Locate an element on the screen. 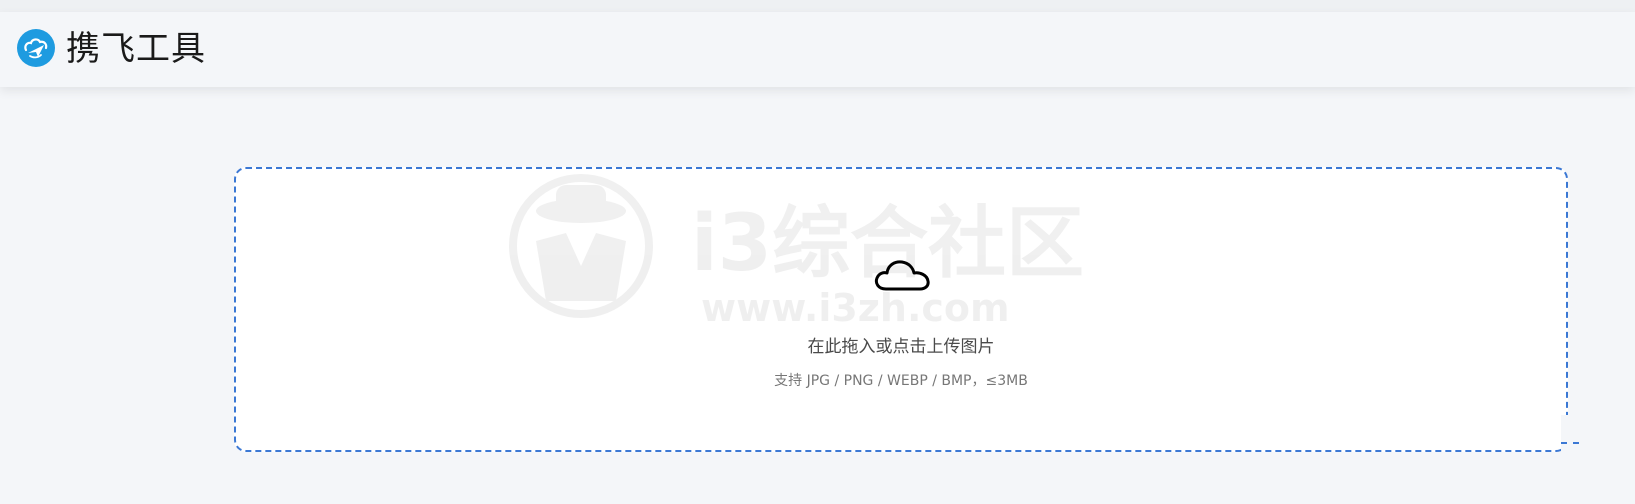 The height and width of the screenshot is (504, 1635). brand-name: 携飞工具 is located at coordinates (136, 49).